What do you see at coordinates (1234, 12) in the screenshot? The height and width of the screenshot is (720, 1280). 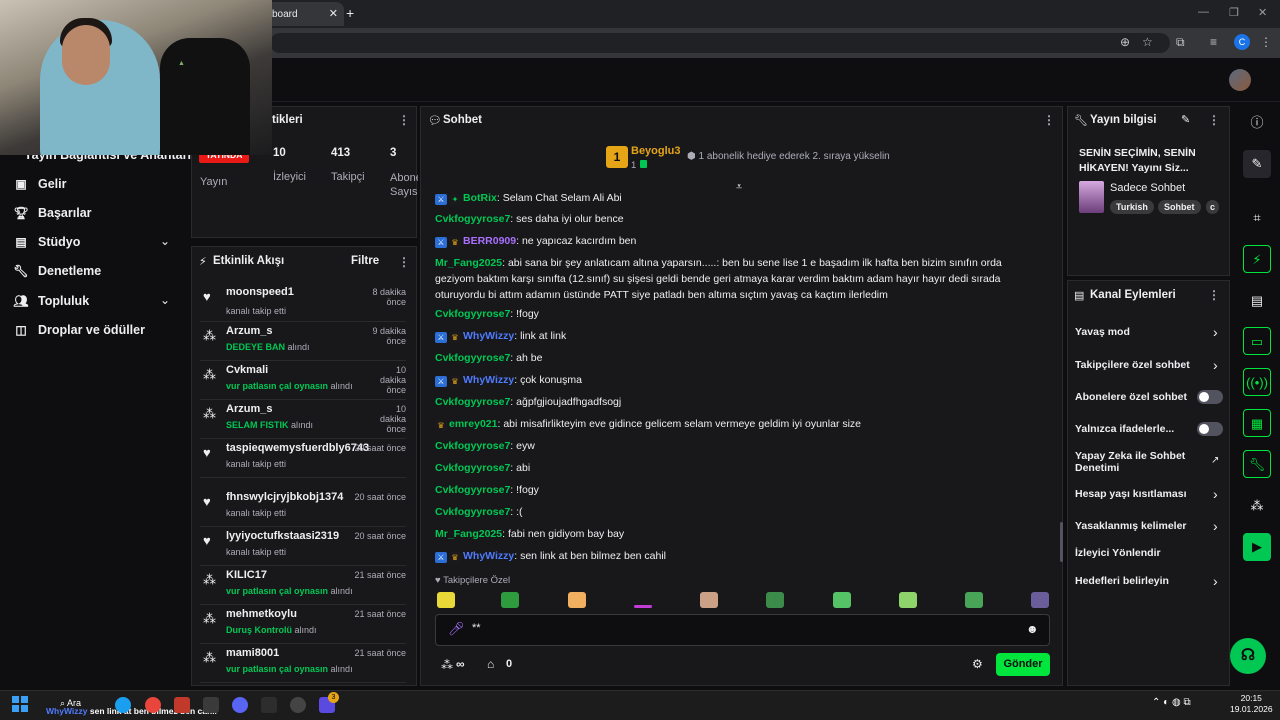 I see `maximize-icon: ❐` at bounding box center [1234, 12].